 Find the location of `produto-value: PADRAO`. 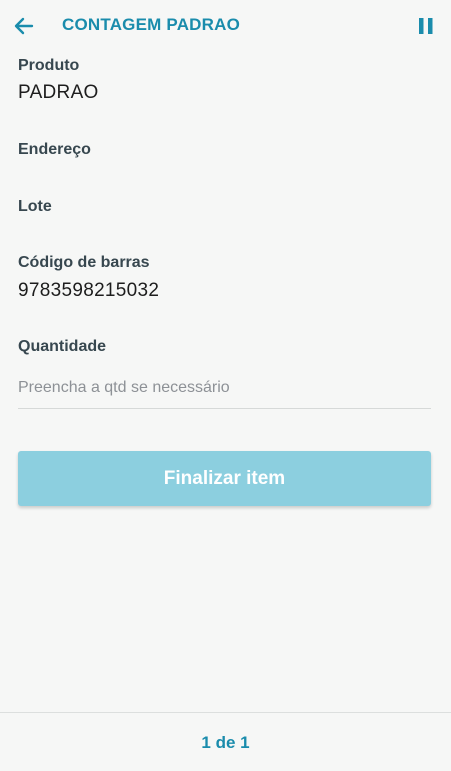

produto-value: PADRAO is located at coordinates (58, 92).